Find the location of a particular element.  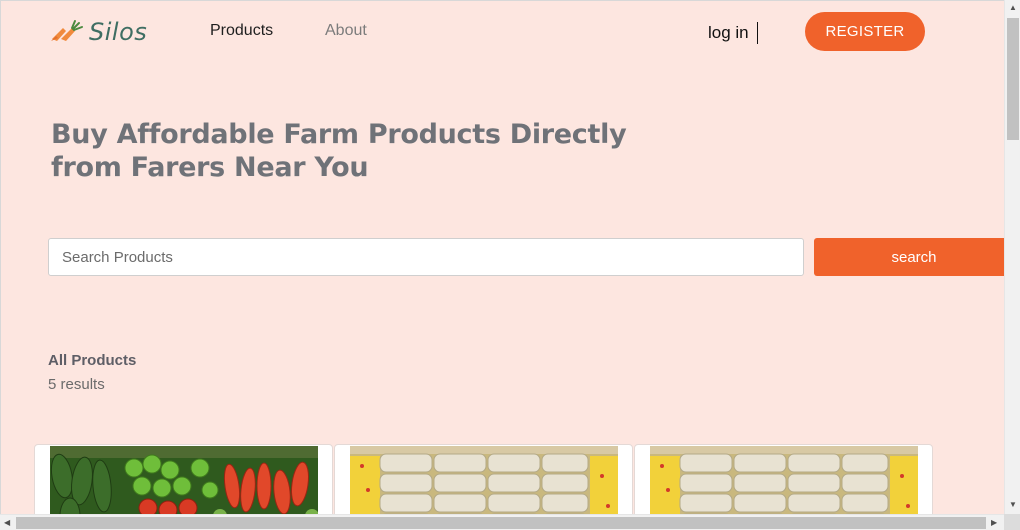

brand-logo: Silos is located at coordinates (98, 32).